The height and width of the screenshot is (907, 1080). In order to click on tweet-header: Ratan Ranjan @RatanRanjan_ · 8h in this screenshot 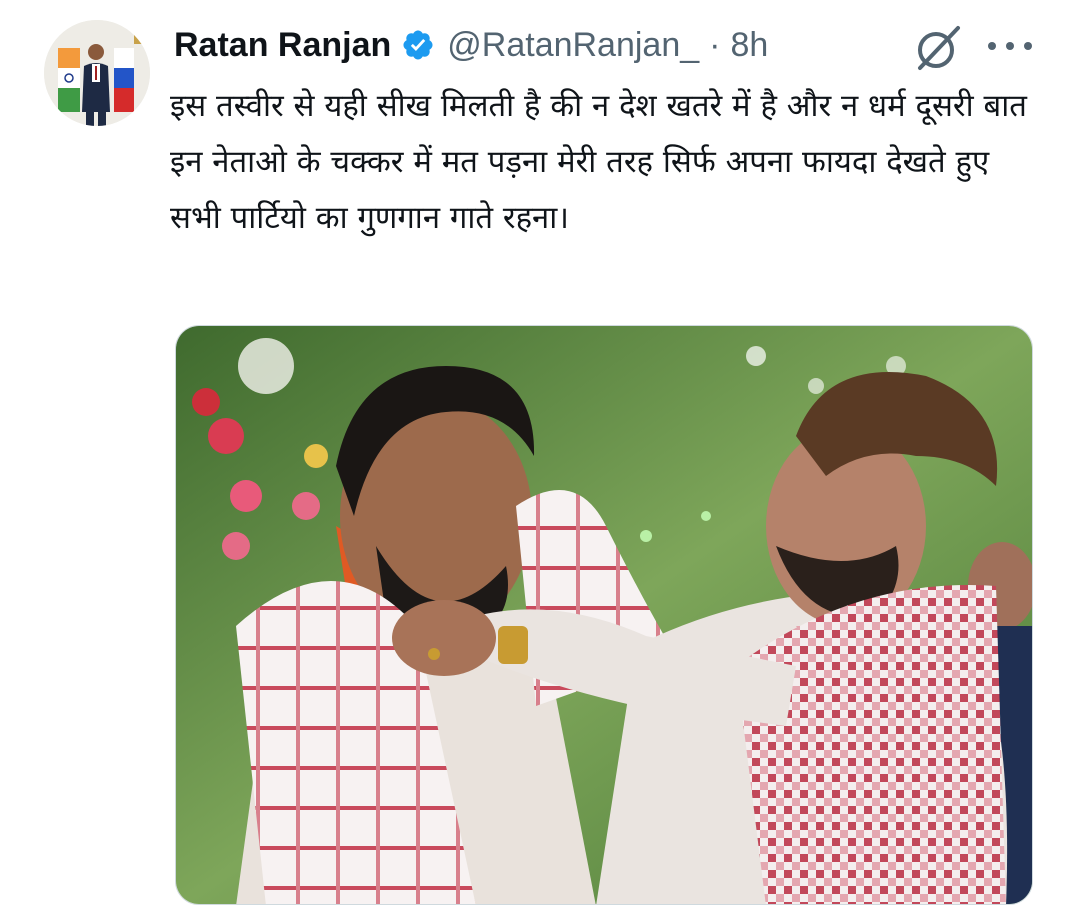, I will do `click(471, 45)`.